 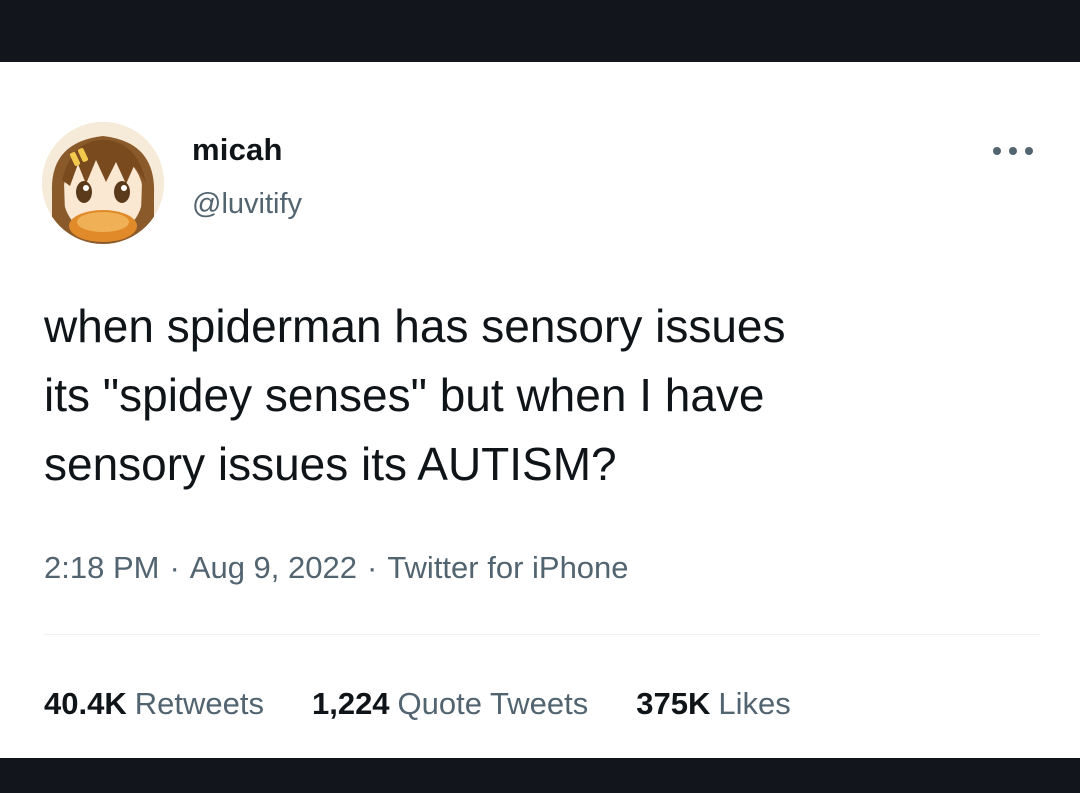 What do you see at coordinates (673, 703) in the screenshot?
I see `likes-count: 375K` at bounding box center [673, 703].